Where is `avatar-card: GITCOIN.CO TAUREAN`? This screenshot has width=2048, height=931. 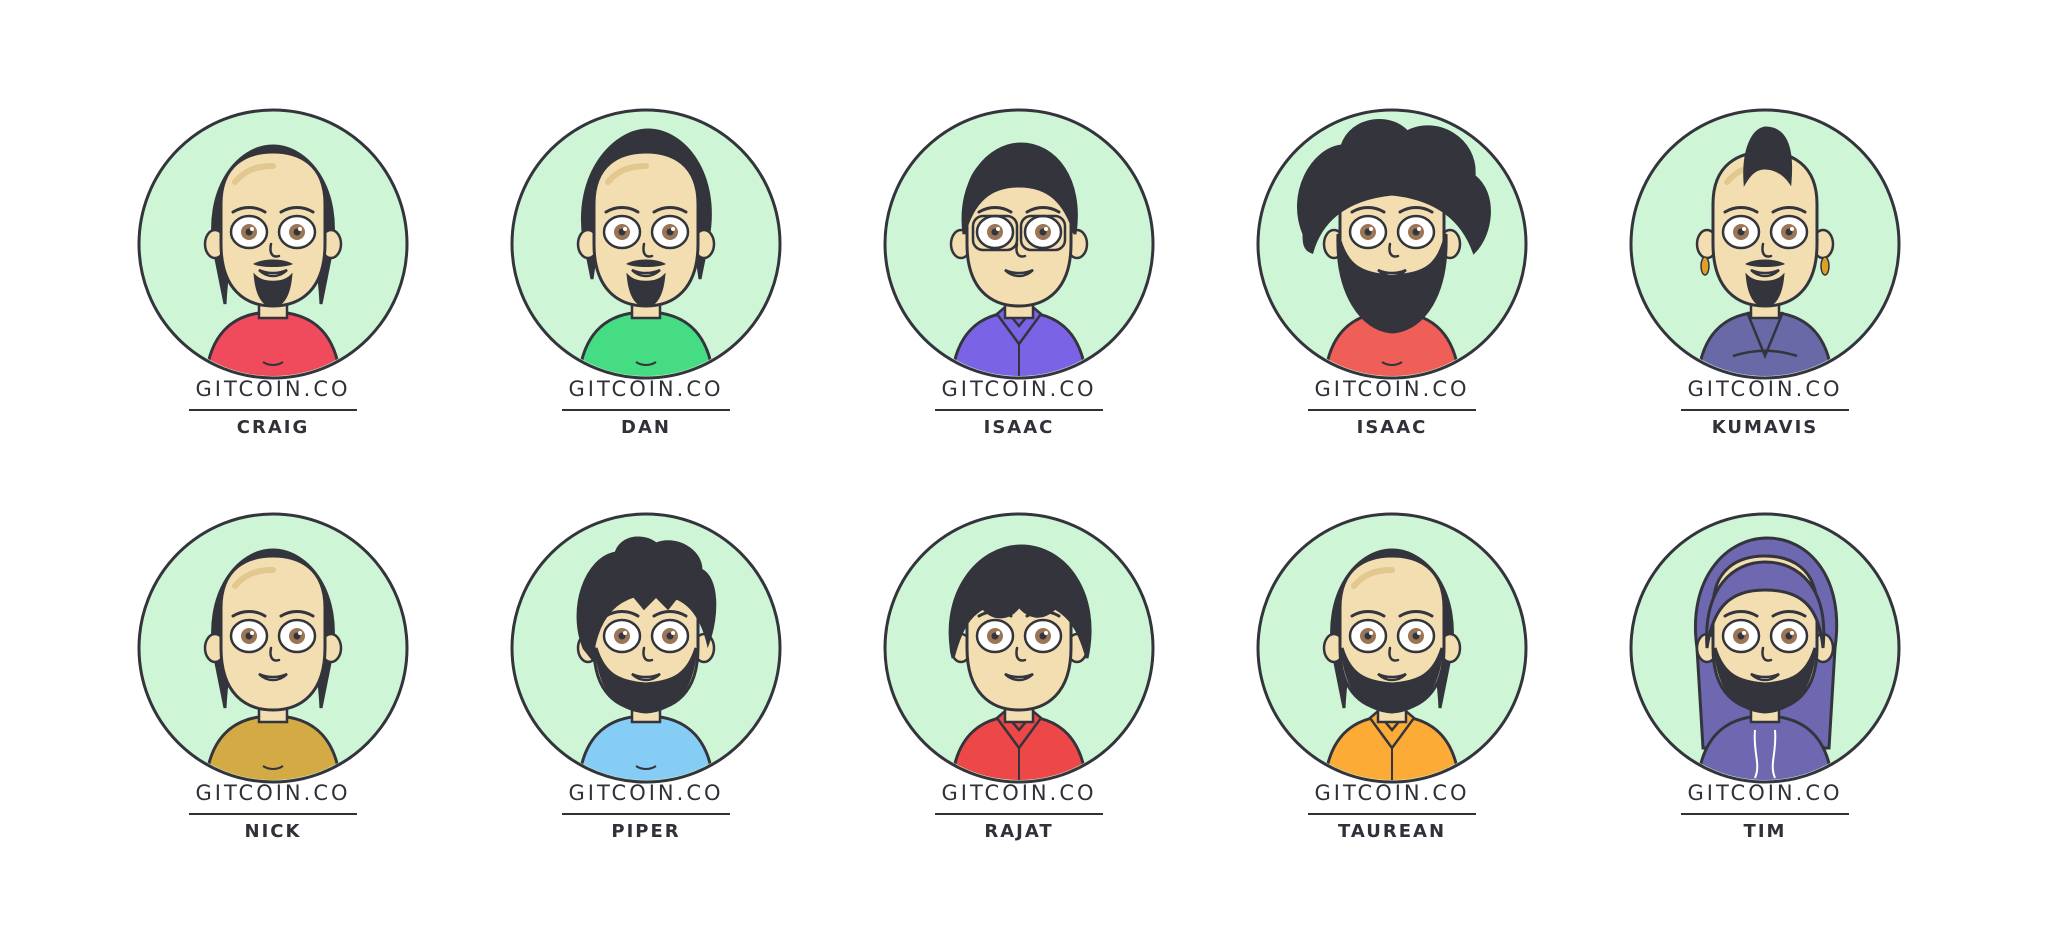
avatar-card: GITCOIN.CO TAUREAN is located at coordinates (1392, 688).